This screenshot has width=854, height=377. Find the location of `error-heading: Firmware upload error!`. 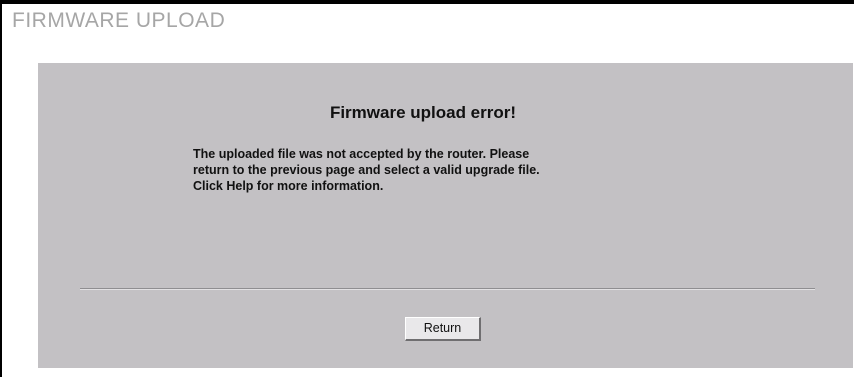

error-heading: Firmware upload error! is located at coordinates (423, 112).